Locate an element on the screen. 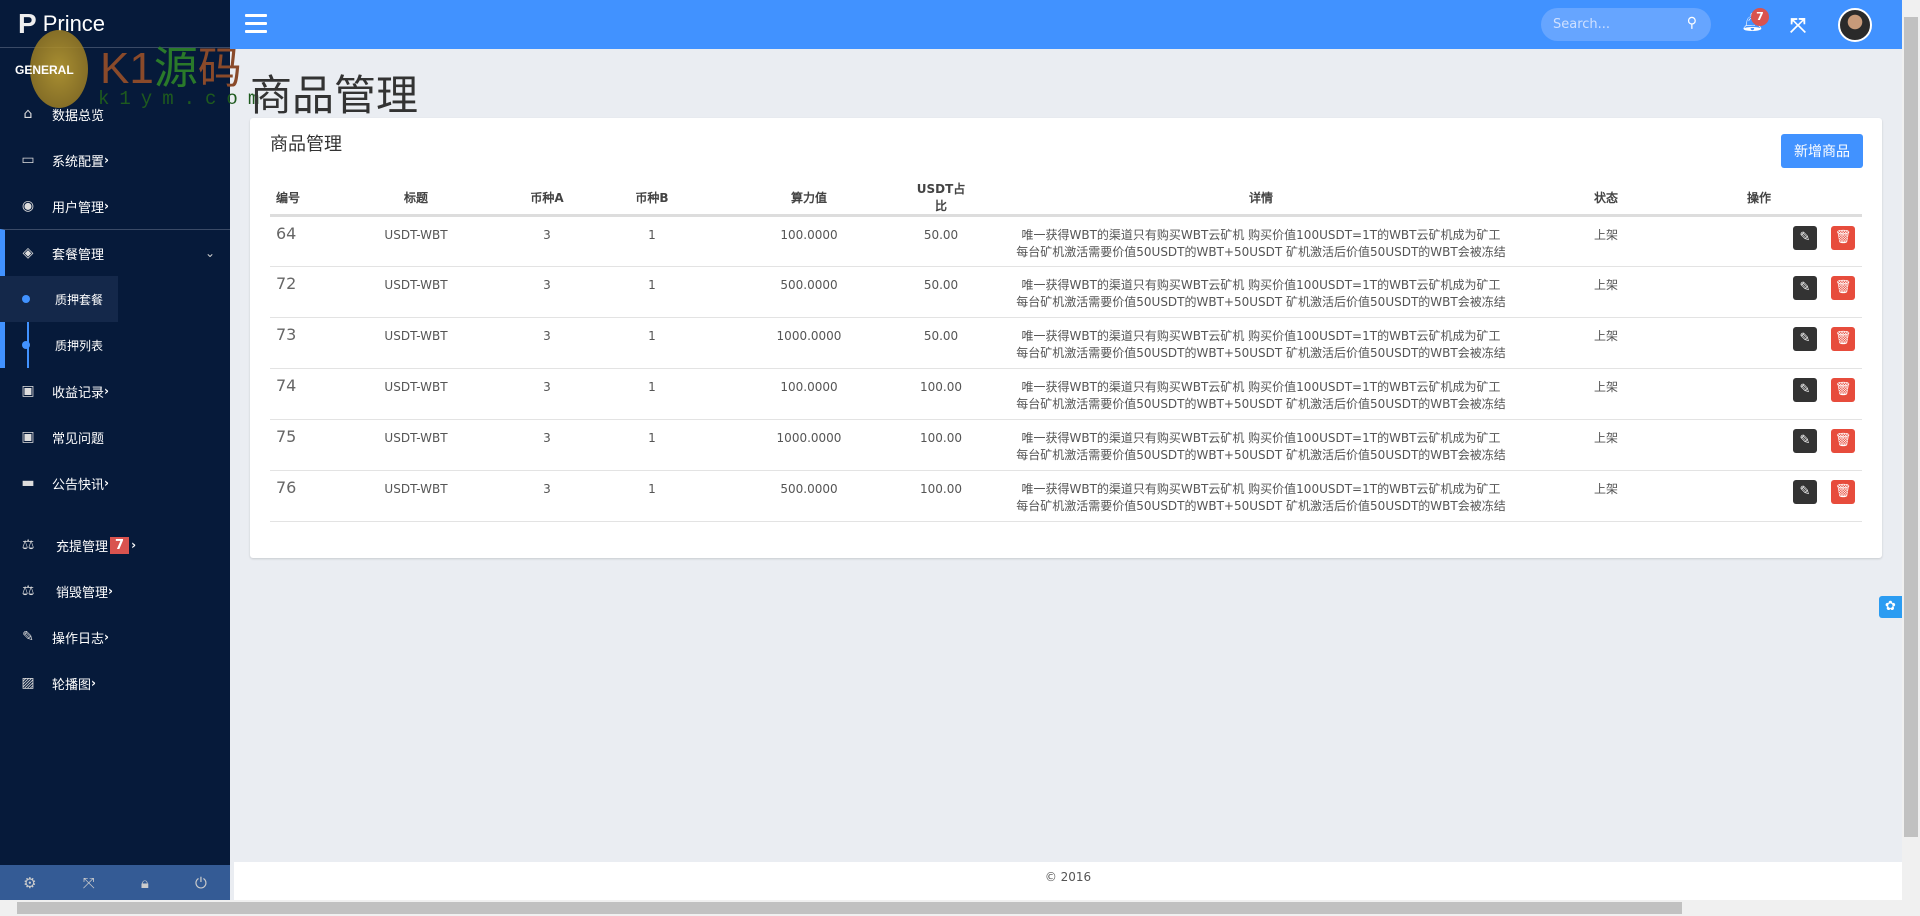 The width and height of the screenshot is (1920, 916). sidebar-item-system-config: ▭ 系统配置 › is located at coordinates (115, 160).